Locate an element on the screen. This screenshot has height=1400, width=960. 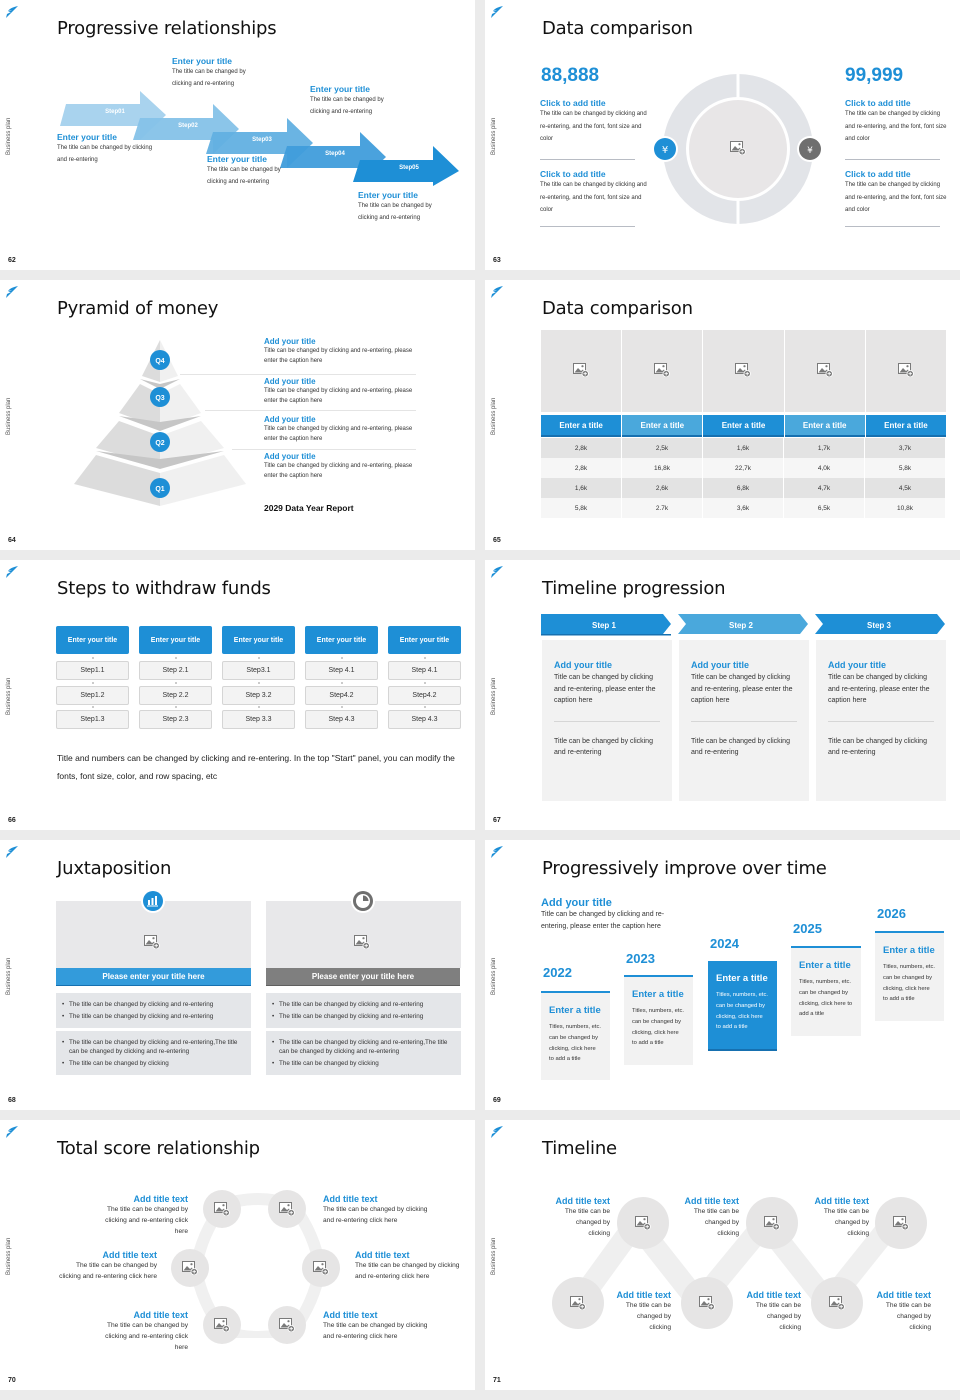
table-cell: 2,6k is located at coordinates (662, 488).